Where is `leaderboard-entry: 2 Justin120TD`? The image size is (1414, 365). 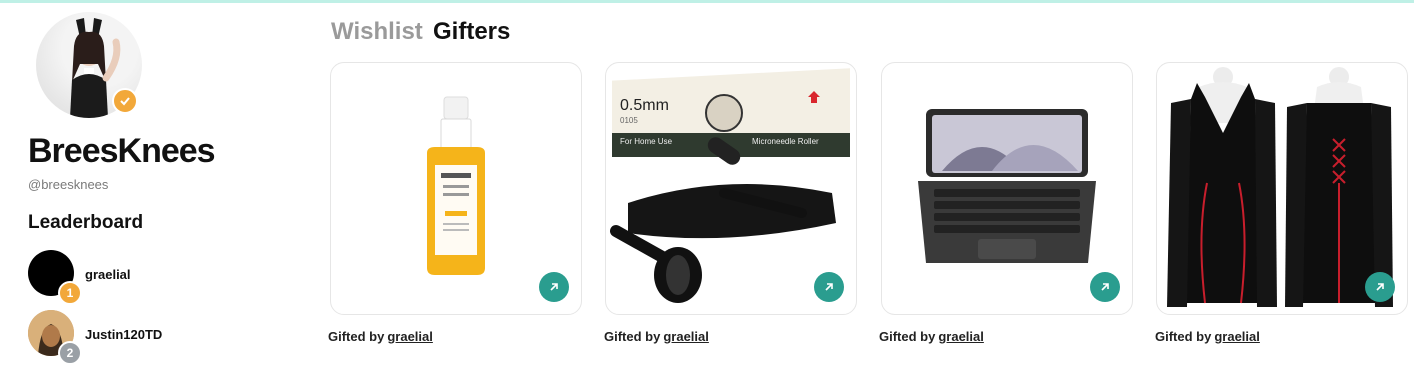 leaderboard-entry: 2 Justin120TD is located at coordinates (138, 337).